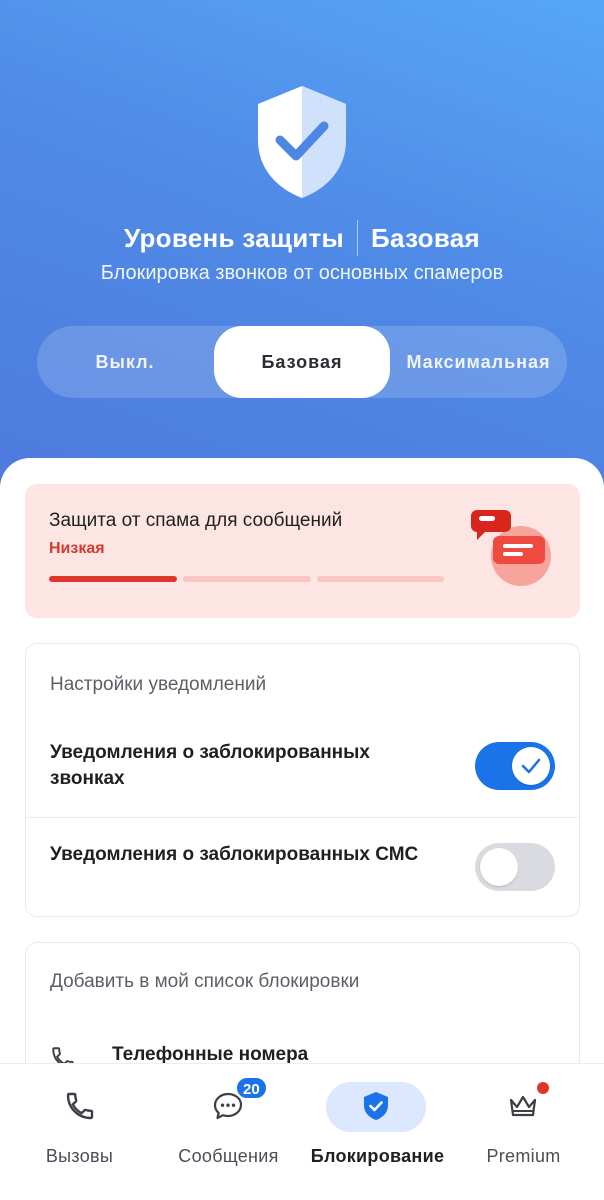 Image resolution: width=604 pixels, height=1200 pixels. Describe the element at coordinates (302, 551) in the screenshot. I see `sms-spam-protection-card: Защита от спама для сообщений Низкая` at that location.